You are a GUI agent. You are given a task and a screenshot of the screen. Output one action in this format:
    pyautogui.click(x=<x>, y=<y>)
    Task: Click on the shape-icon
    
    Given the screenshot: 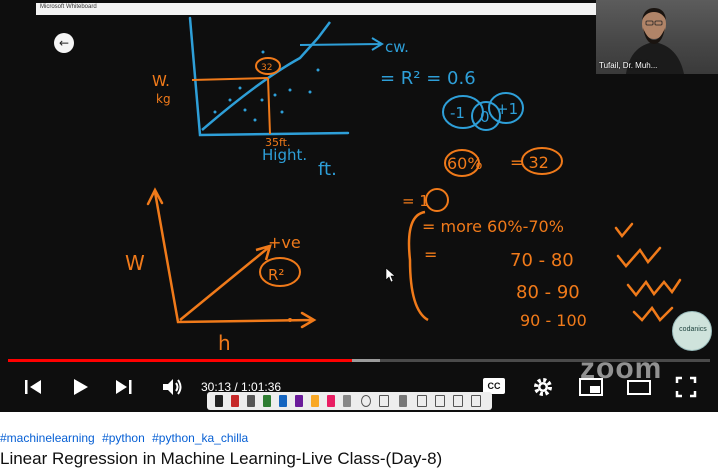 What is the action you would take?
    pyautogui.click(x=384, y=401)
    